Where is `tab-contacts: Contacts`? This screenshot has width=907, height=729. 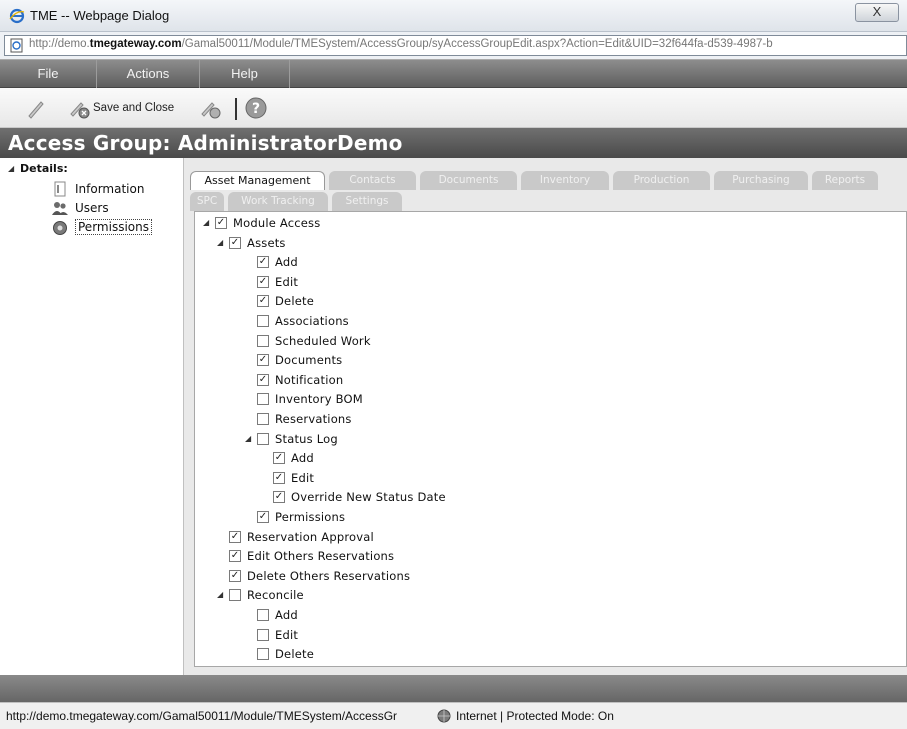
tab-contacts: Contacts is located at coordinates (372, 180).